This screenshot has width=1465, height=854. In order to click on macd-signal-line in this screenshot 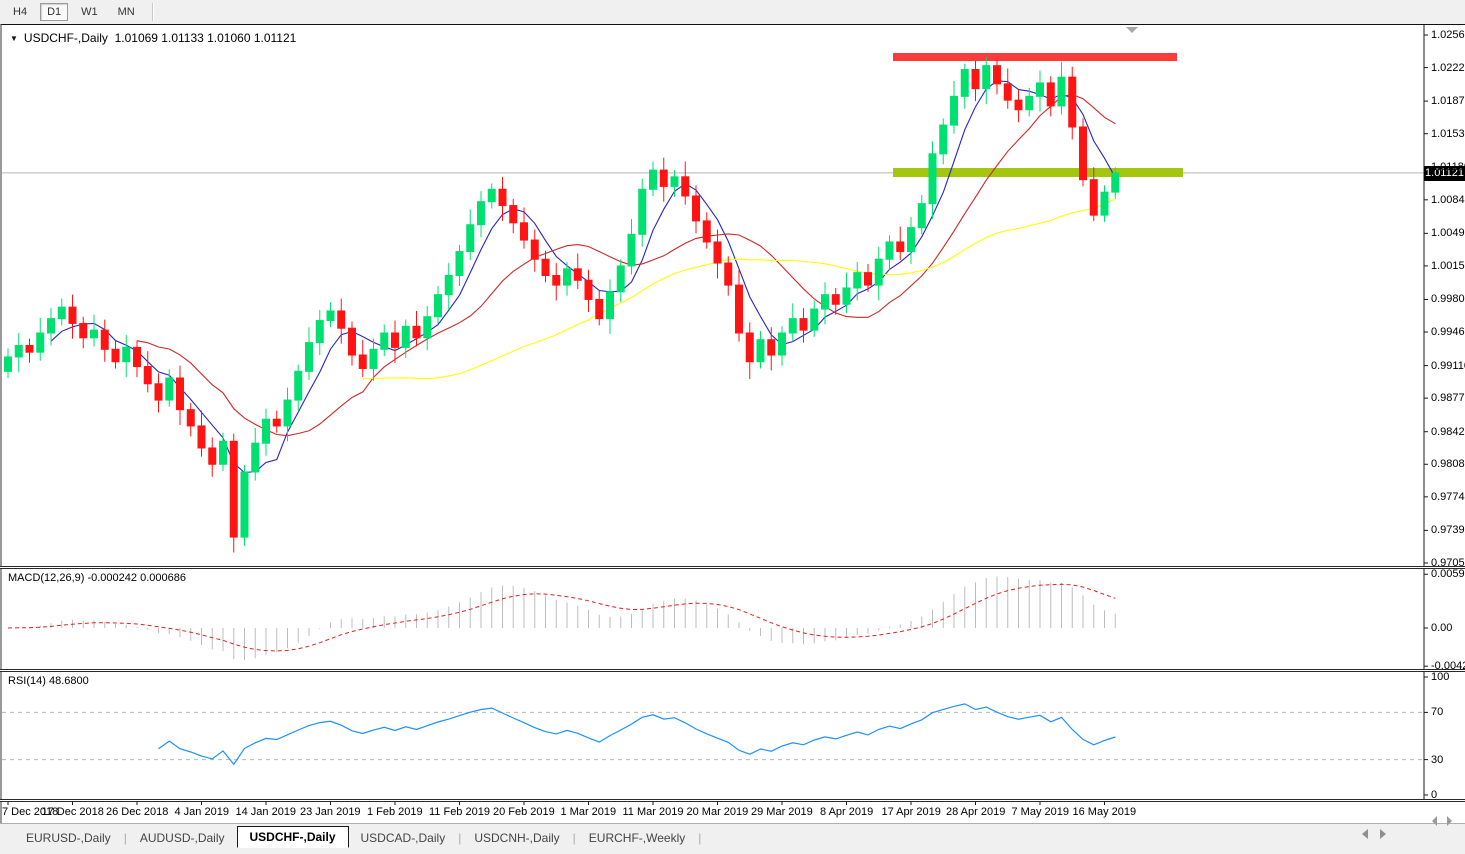, I will do `click(561, 617)`.